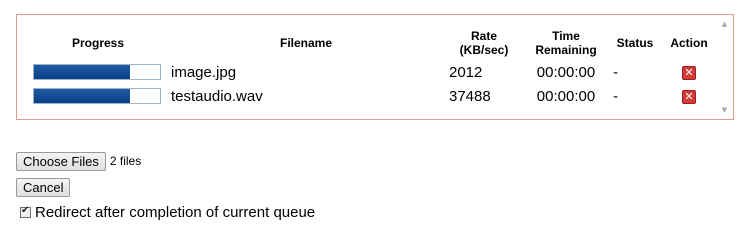  Describe the element at coordinates (25, 211) in the screenshot. I see `redirect-checkbox` at that location.